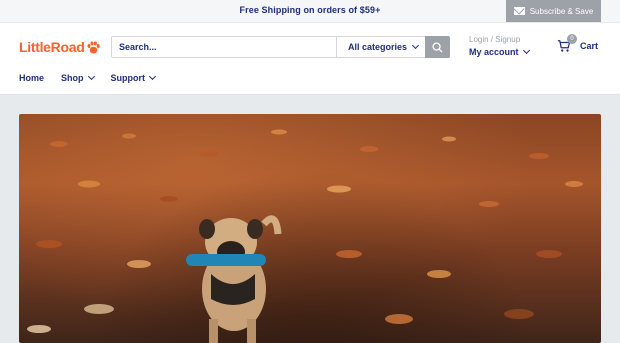 This screenshot has width=620, height=343. What do you see at coordinates (234, 279) in the screenshot?
I see `pug-dog` at bounding box center [234, 279].